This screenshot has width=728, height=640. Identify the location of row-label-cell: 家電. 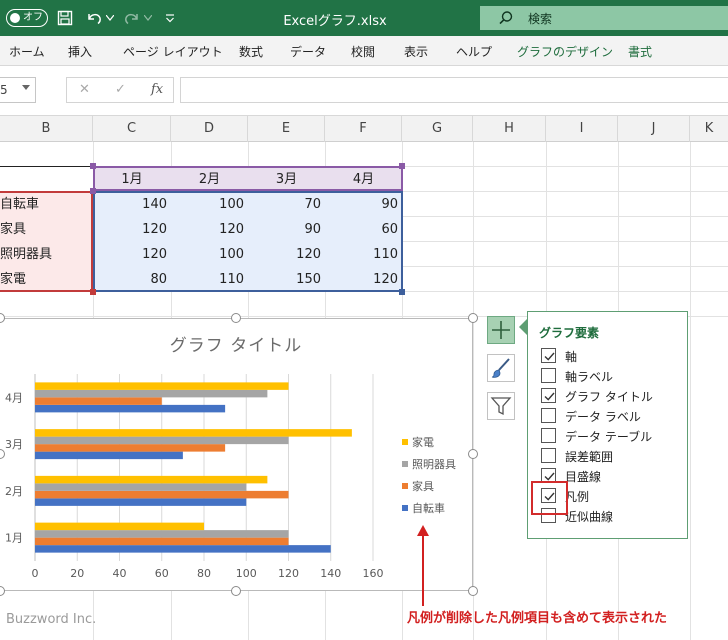
(46, 279).